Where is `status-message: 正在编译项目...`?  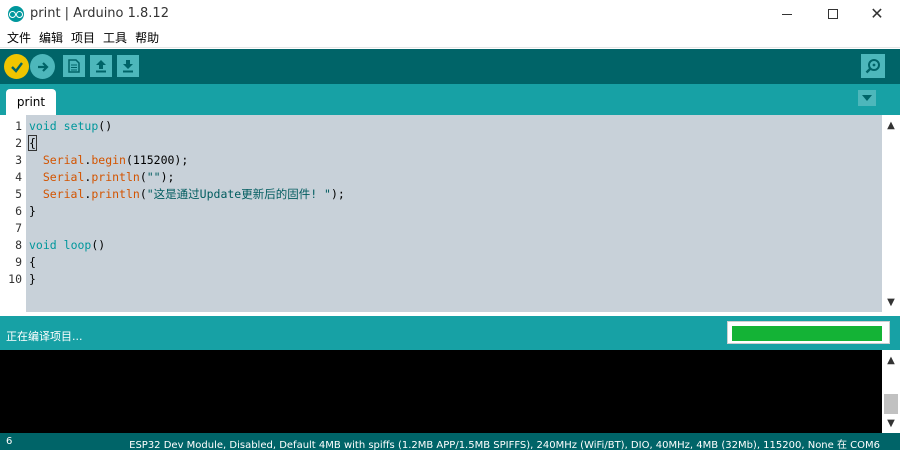 status-message: 正在编译项目... is located at coordinates (44, 336).